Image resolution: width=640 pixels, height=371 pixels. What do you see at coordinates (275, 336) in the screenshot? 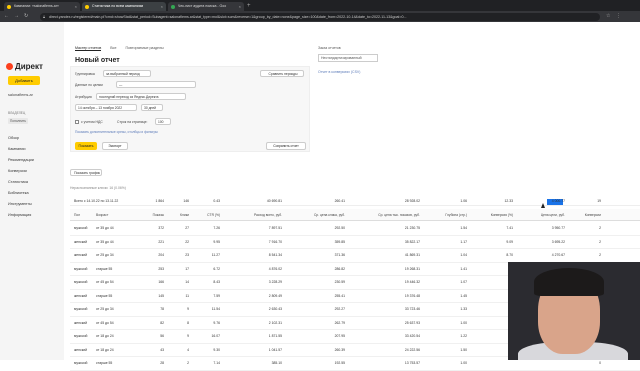
I see `table-cell: 1 871.55` at bounding box center [275, 336].